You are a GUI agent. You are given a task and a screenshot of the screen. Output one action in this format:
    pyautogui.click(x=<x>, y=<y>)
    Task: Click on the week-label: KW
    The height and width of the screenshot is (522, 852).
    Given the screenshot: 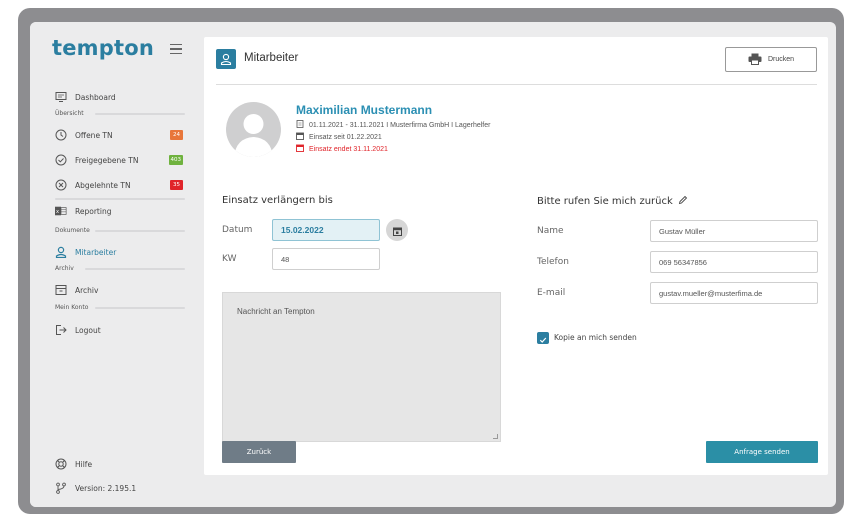 What is the action you would take?
    pyautogui.click(x=229, y=259)
    